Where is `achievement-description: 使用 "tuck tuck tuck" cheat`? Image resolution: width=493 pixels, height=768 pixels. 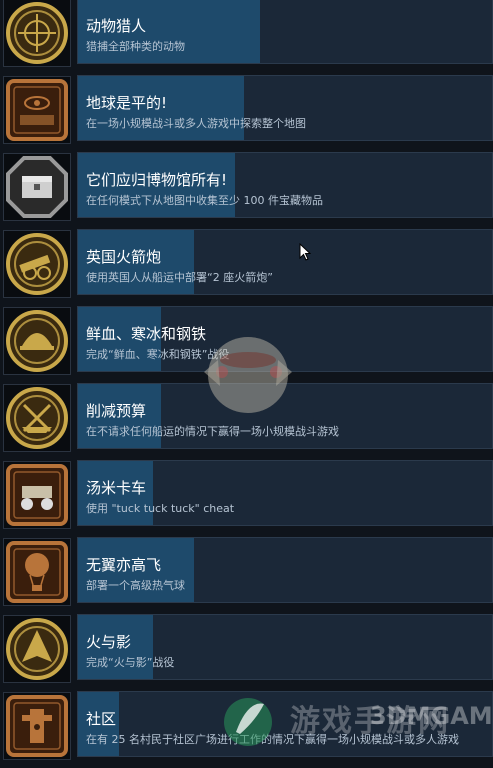
achievement-description: 使用 "tuck tuck tuck" cheat is located at coordinates (160, 508).